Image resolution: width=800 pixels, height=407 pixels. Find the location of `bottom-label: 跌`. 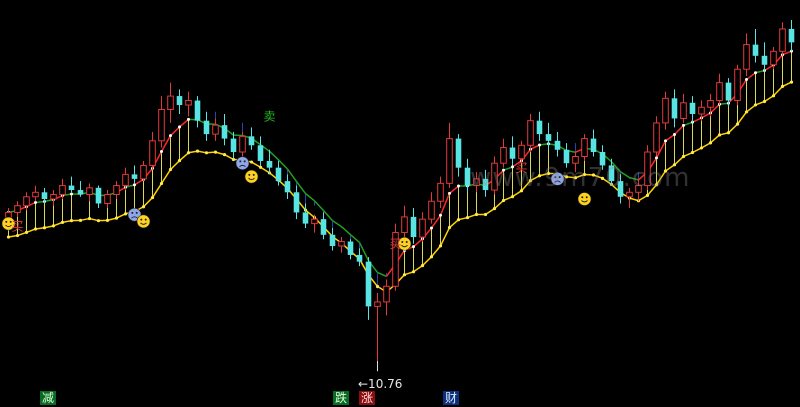

bottom-label: 跌 is located at coordinates (341, 398).